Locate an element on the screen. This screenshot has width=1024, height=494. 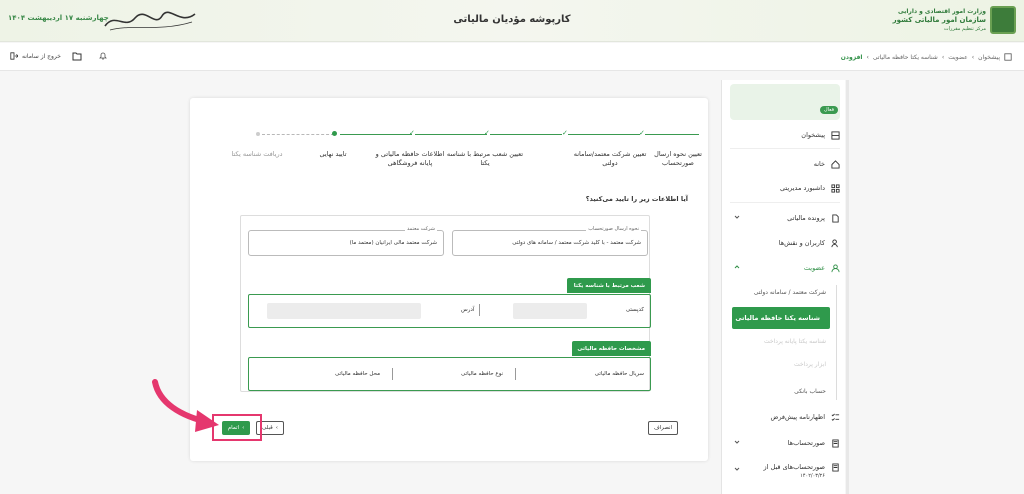
sidebar-item-label: پرونده مالیاتی is located at coordinates (806, 218).